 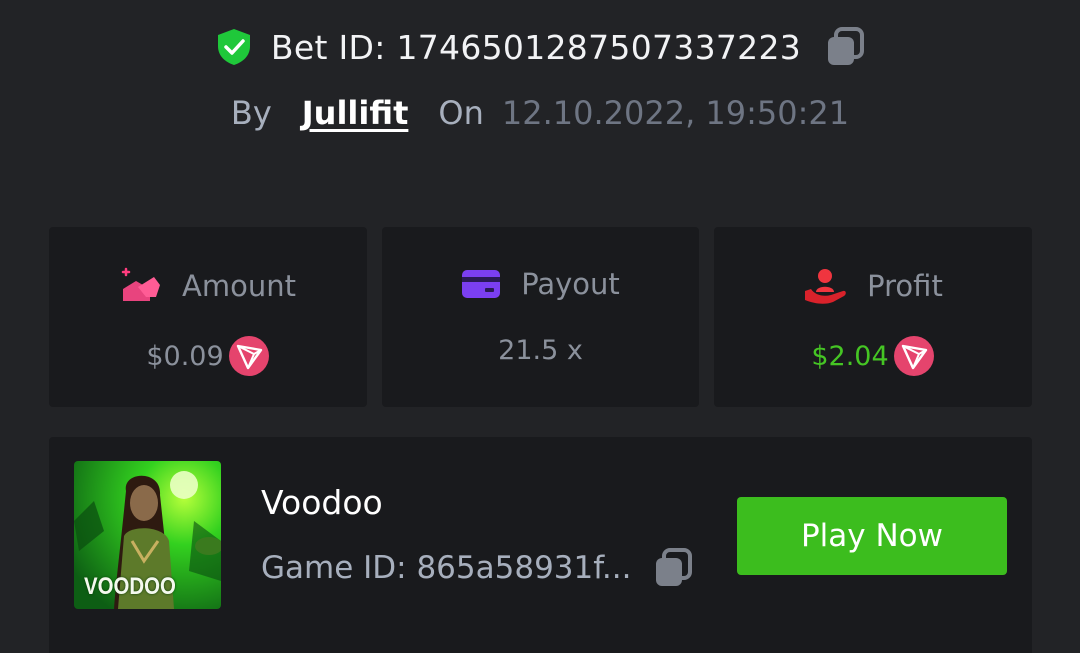 I want to click on amount-icon, so click(x=141, y=284).